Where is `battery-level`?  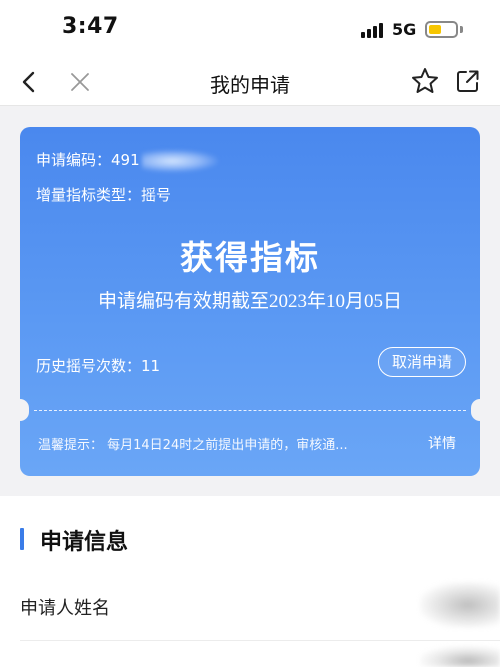 battery-level is located at coordinates (435, 29).